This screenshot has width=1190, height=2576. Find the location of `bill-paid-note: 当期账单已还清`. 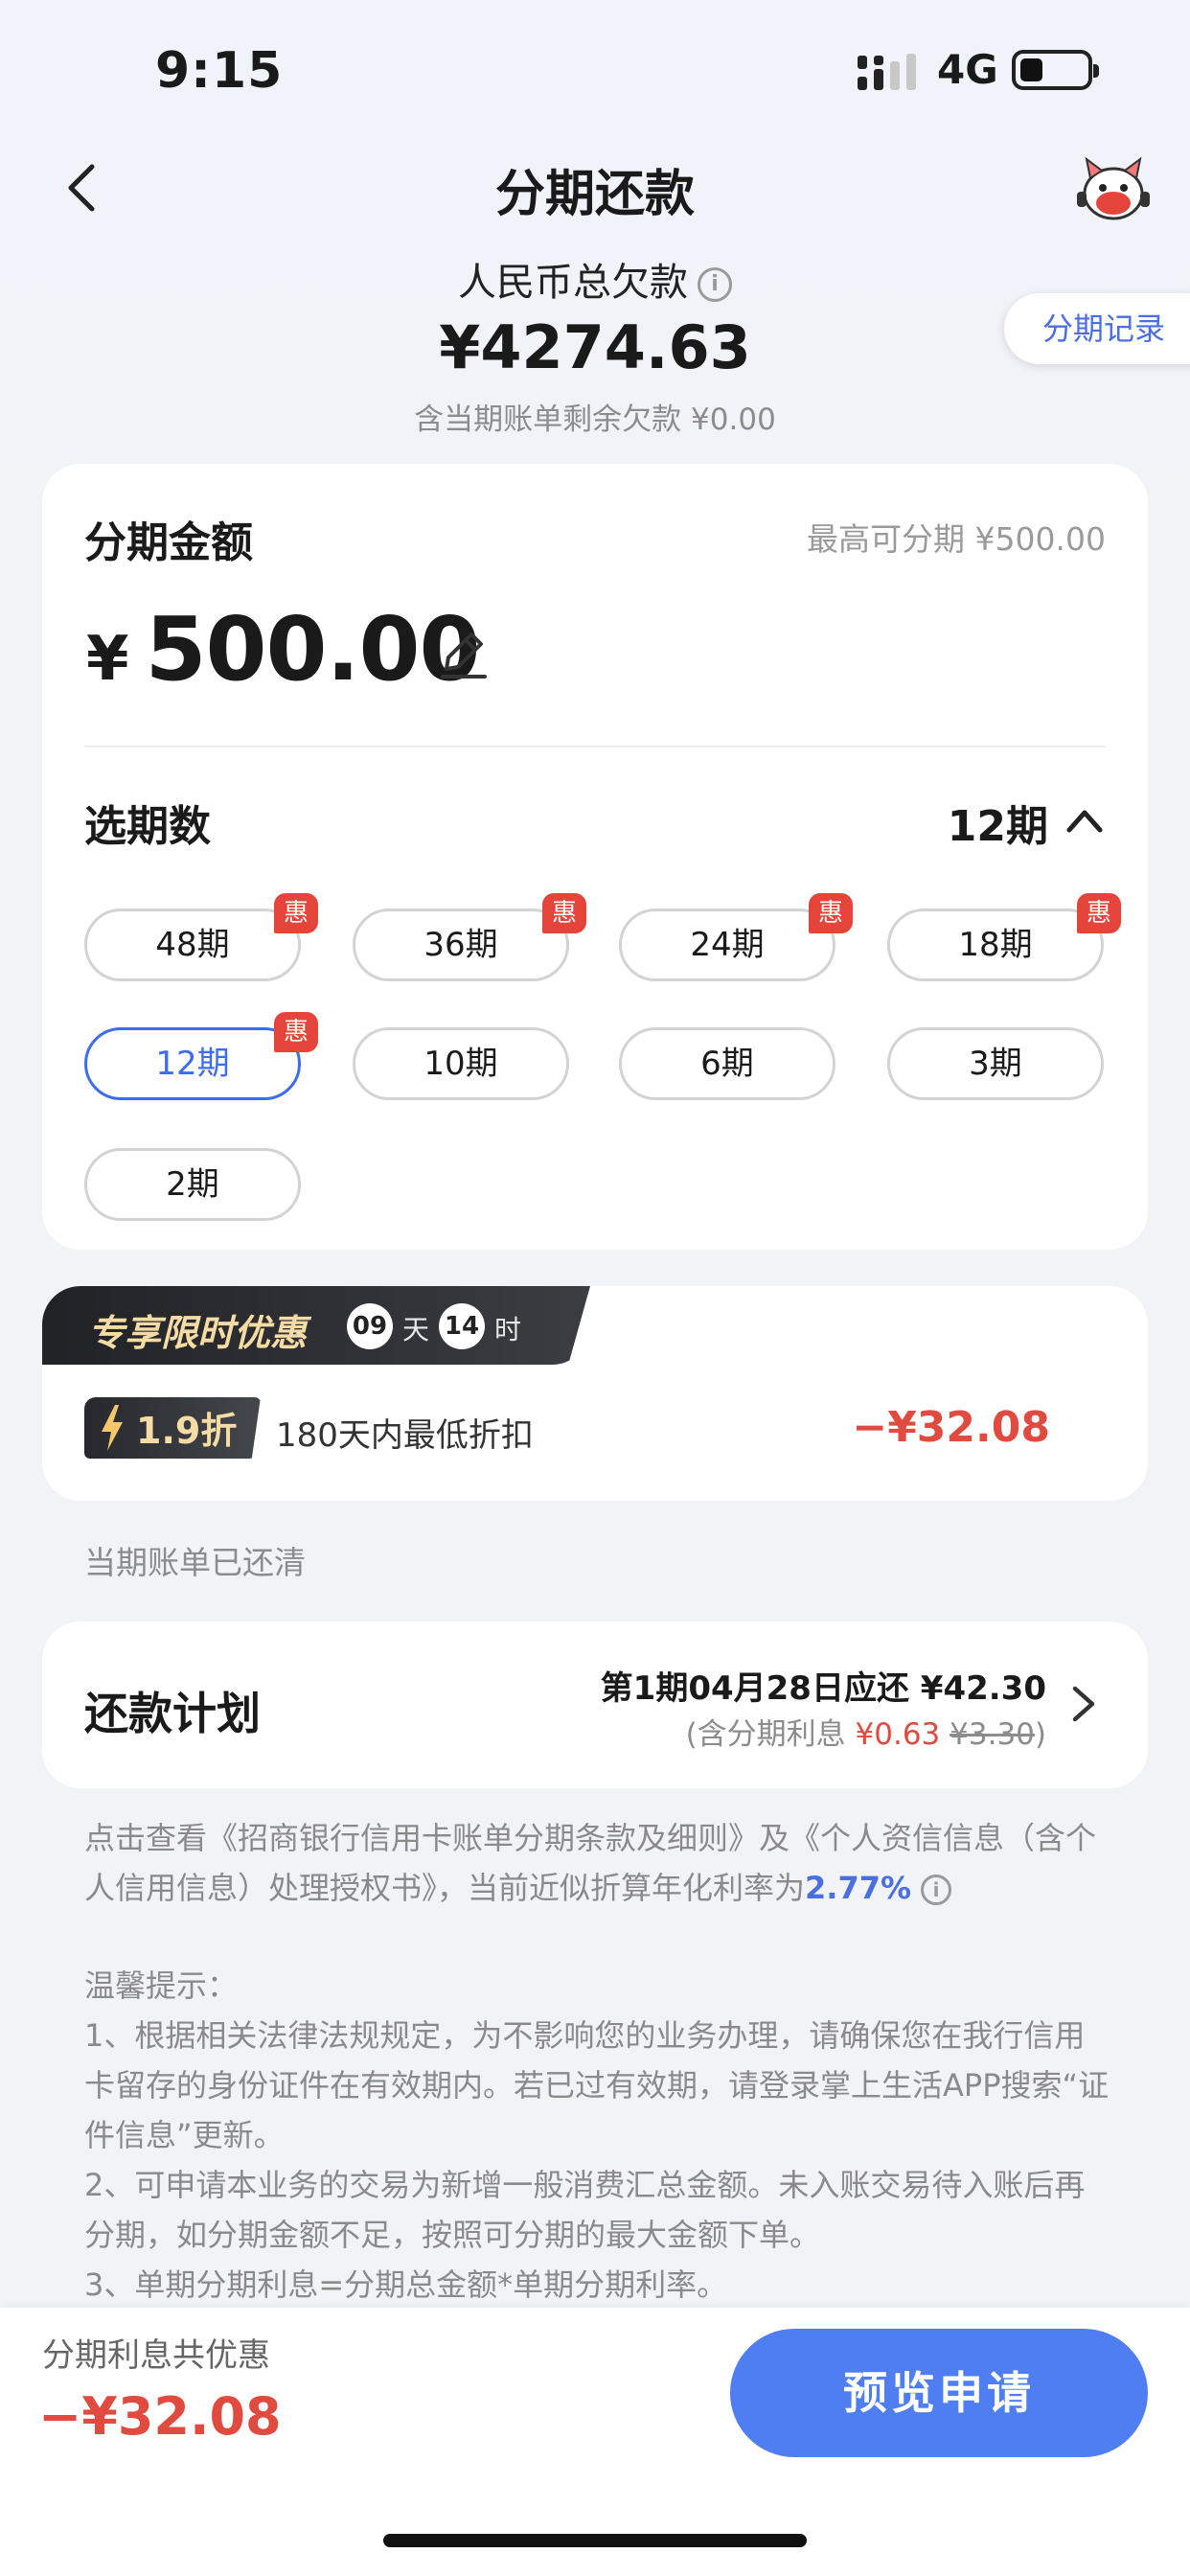

bill-paid-note: 当期账单已还清 is located at coordinates (195, 1562).